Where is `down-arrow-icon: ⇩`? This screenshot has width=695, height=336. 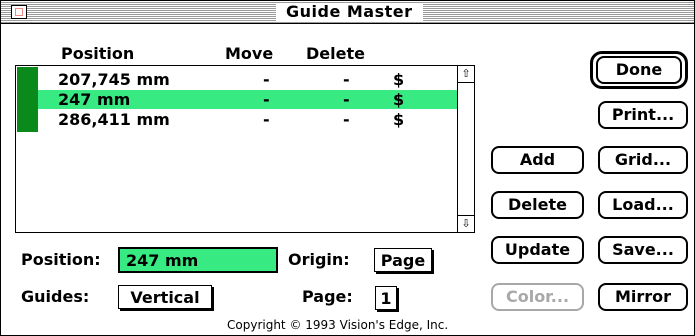 down-arrow-icon: ⇩ is located at coordinates (466, 223).